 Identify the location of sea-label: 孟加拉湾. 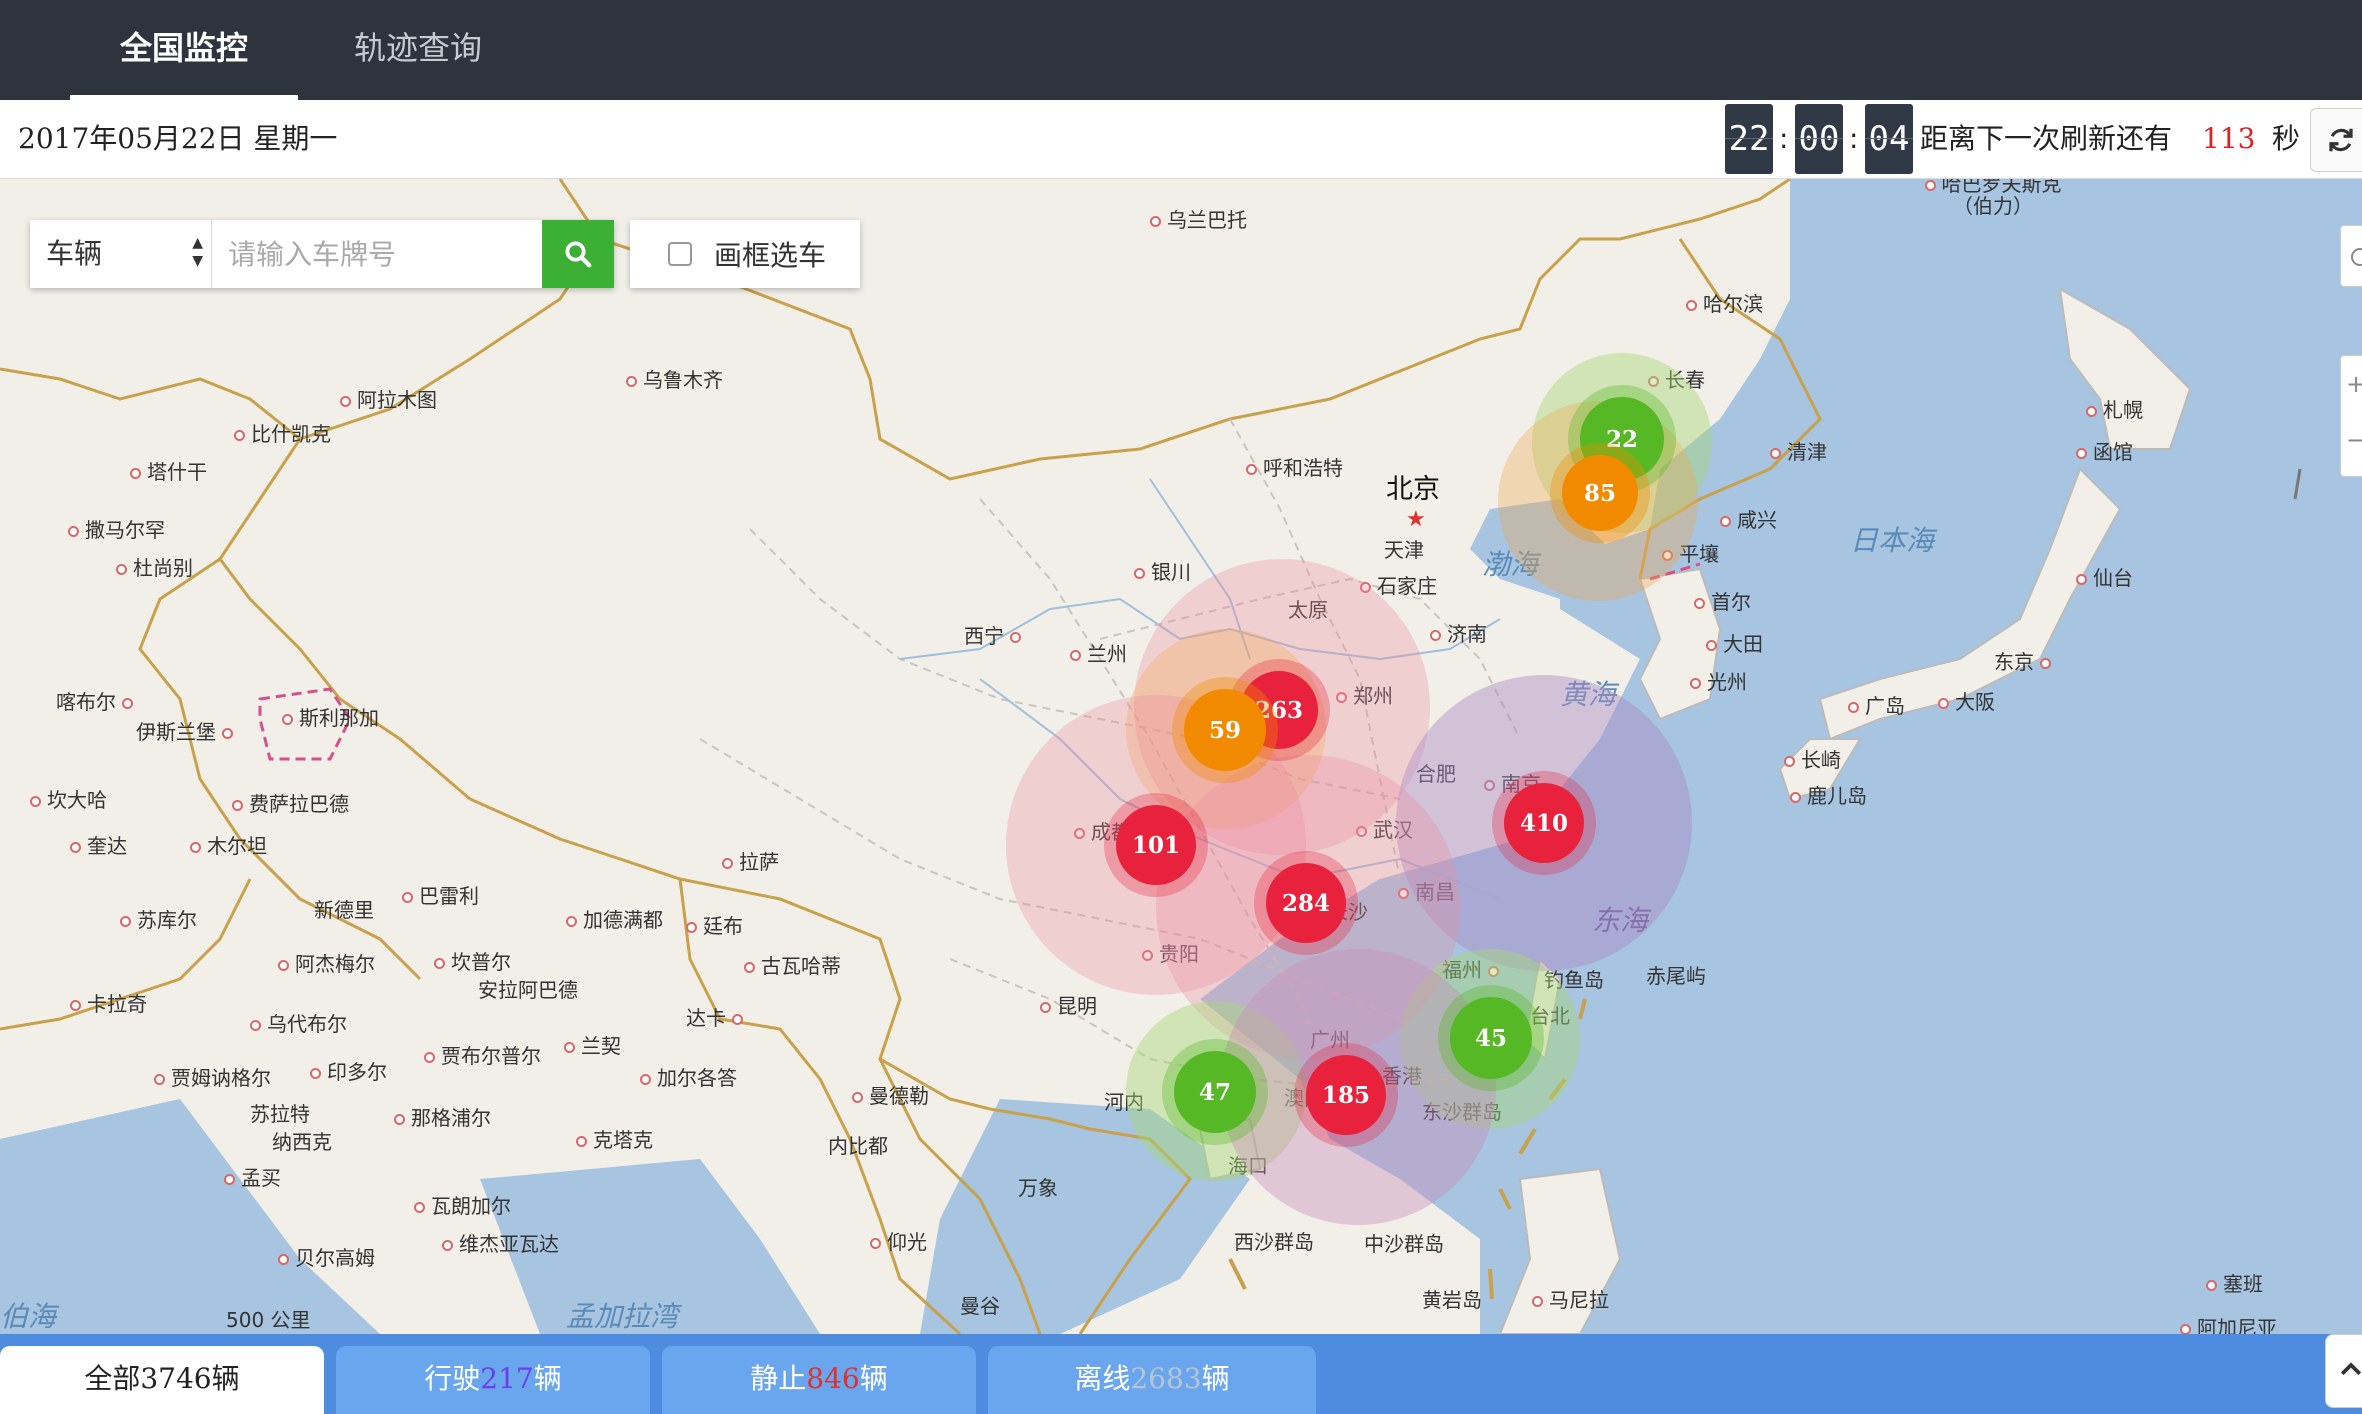
(622, 1316).